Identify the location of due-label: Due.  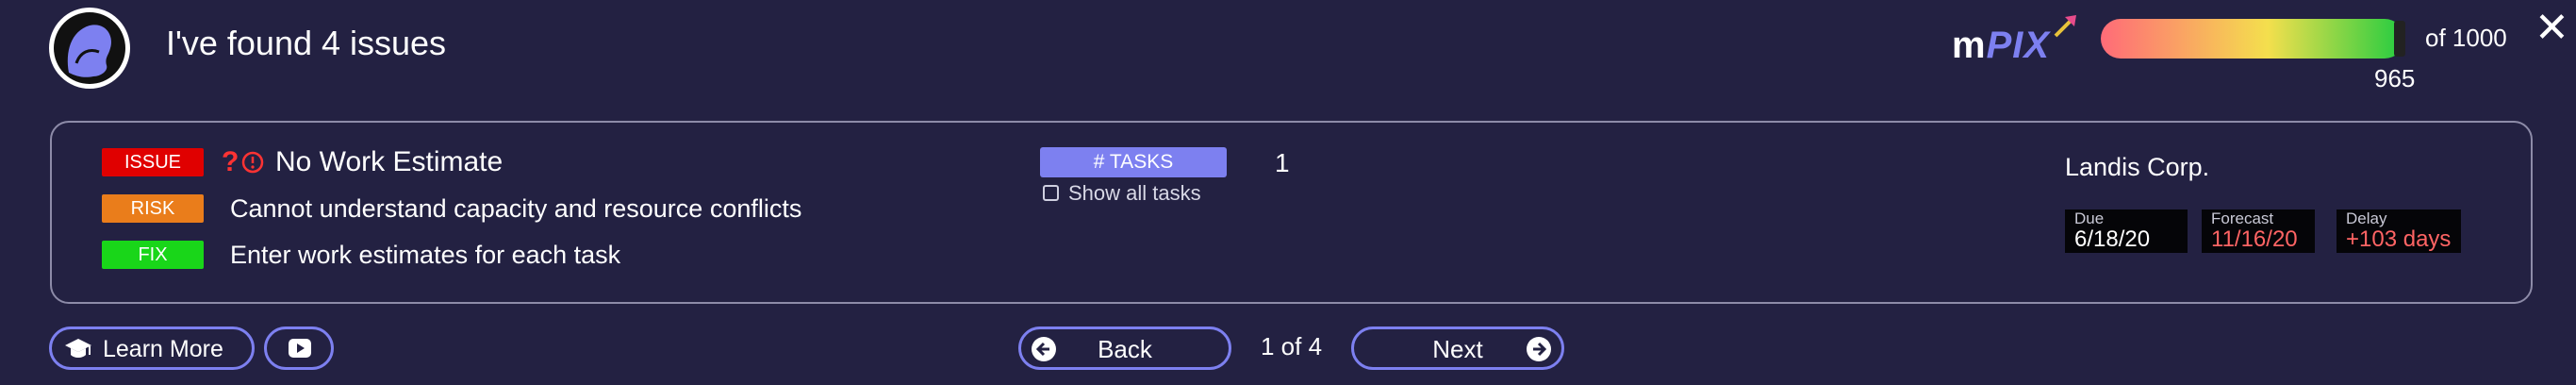
(2089, 218).